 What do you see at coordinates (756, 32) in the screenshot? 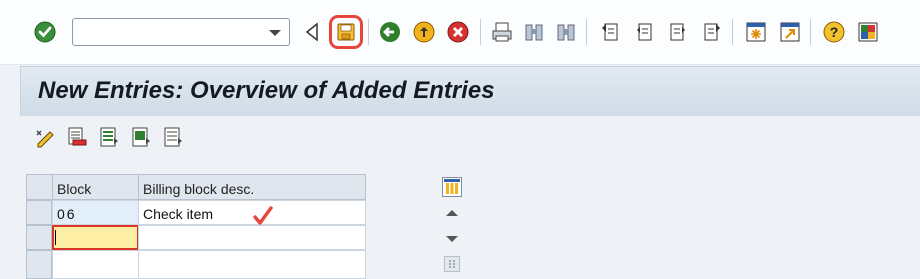
I see `create-session-icon` at bounding box center [756, 32].